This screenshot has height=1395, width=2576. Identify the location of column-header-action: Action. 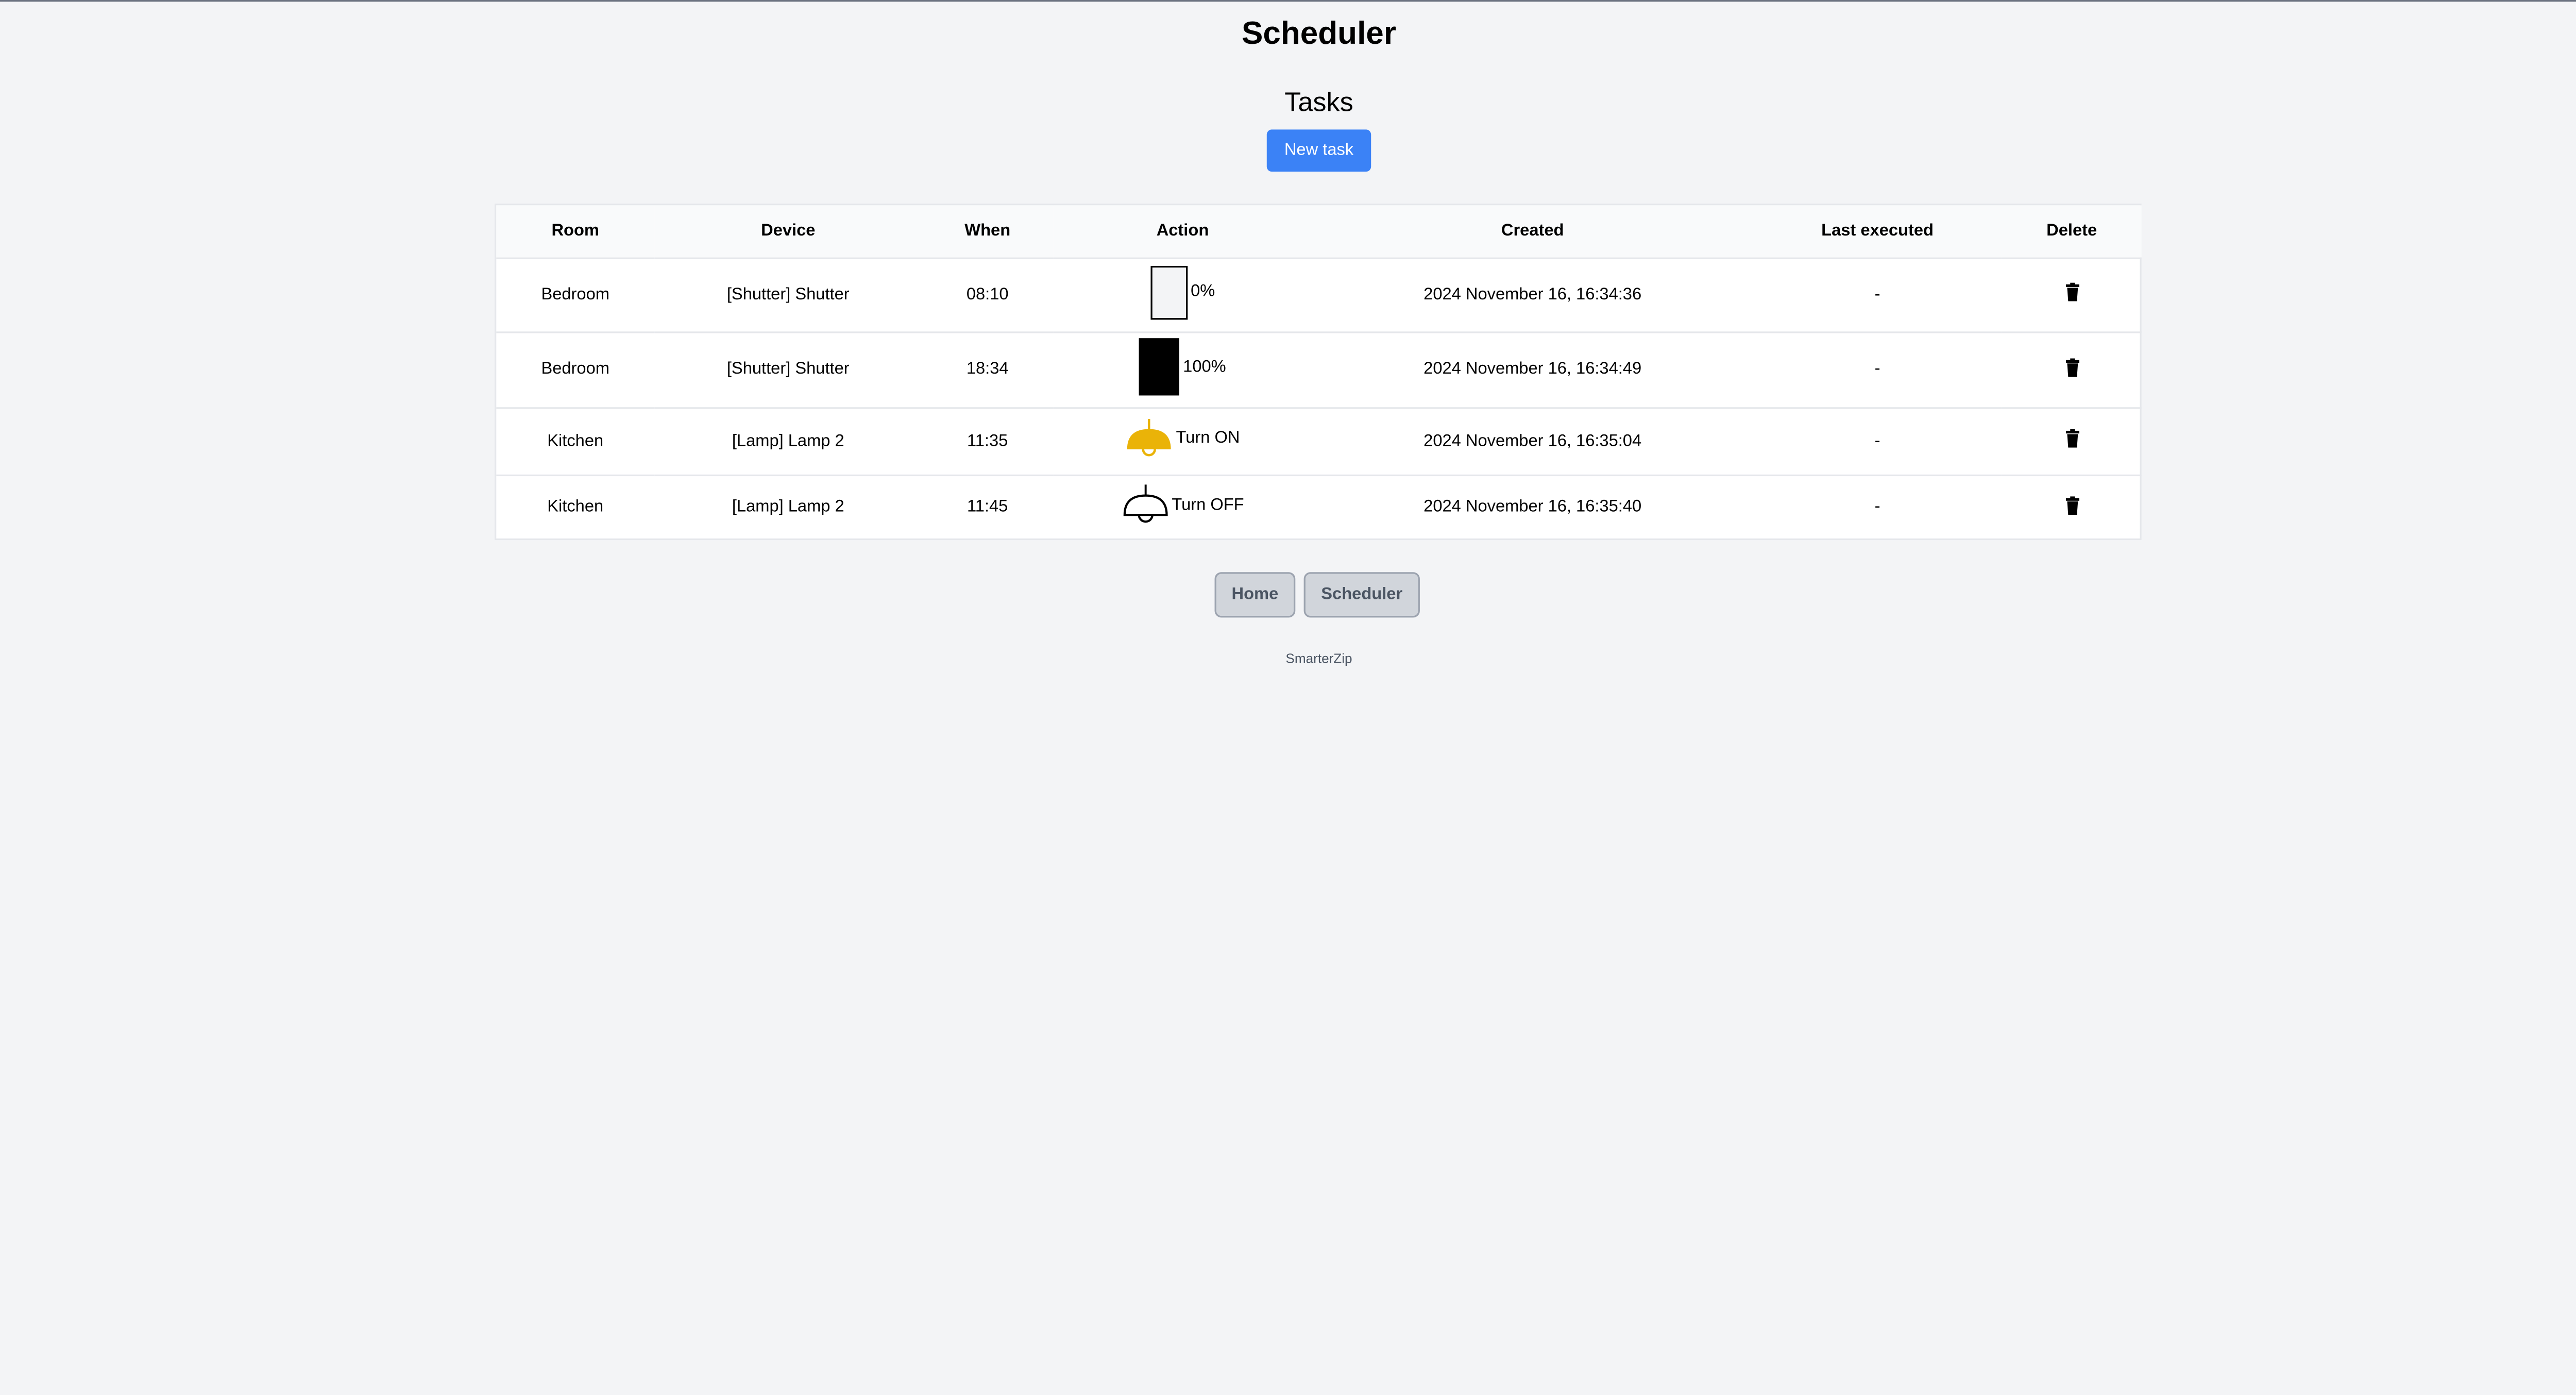
(1182, 232).